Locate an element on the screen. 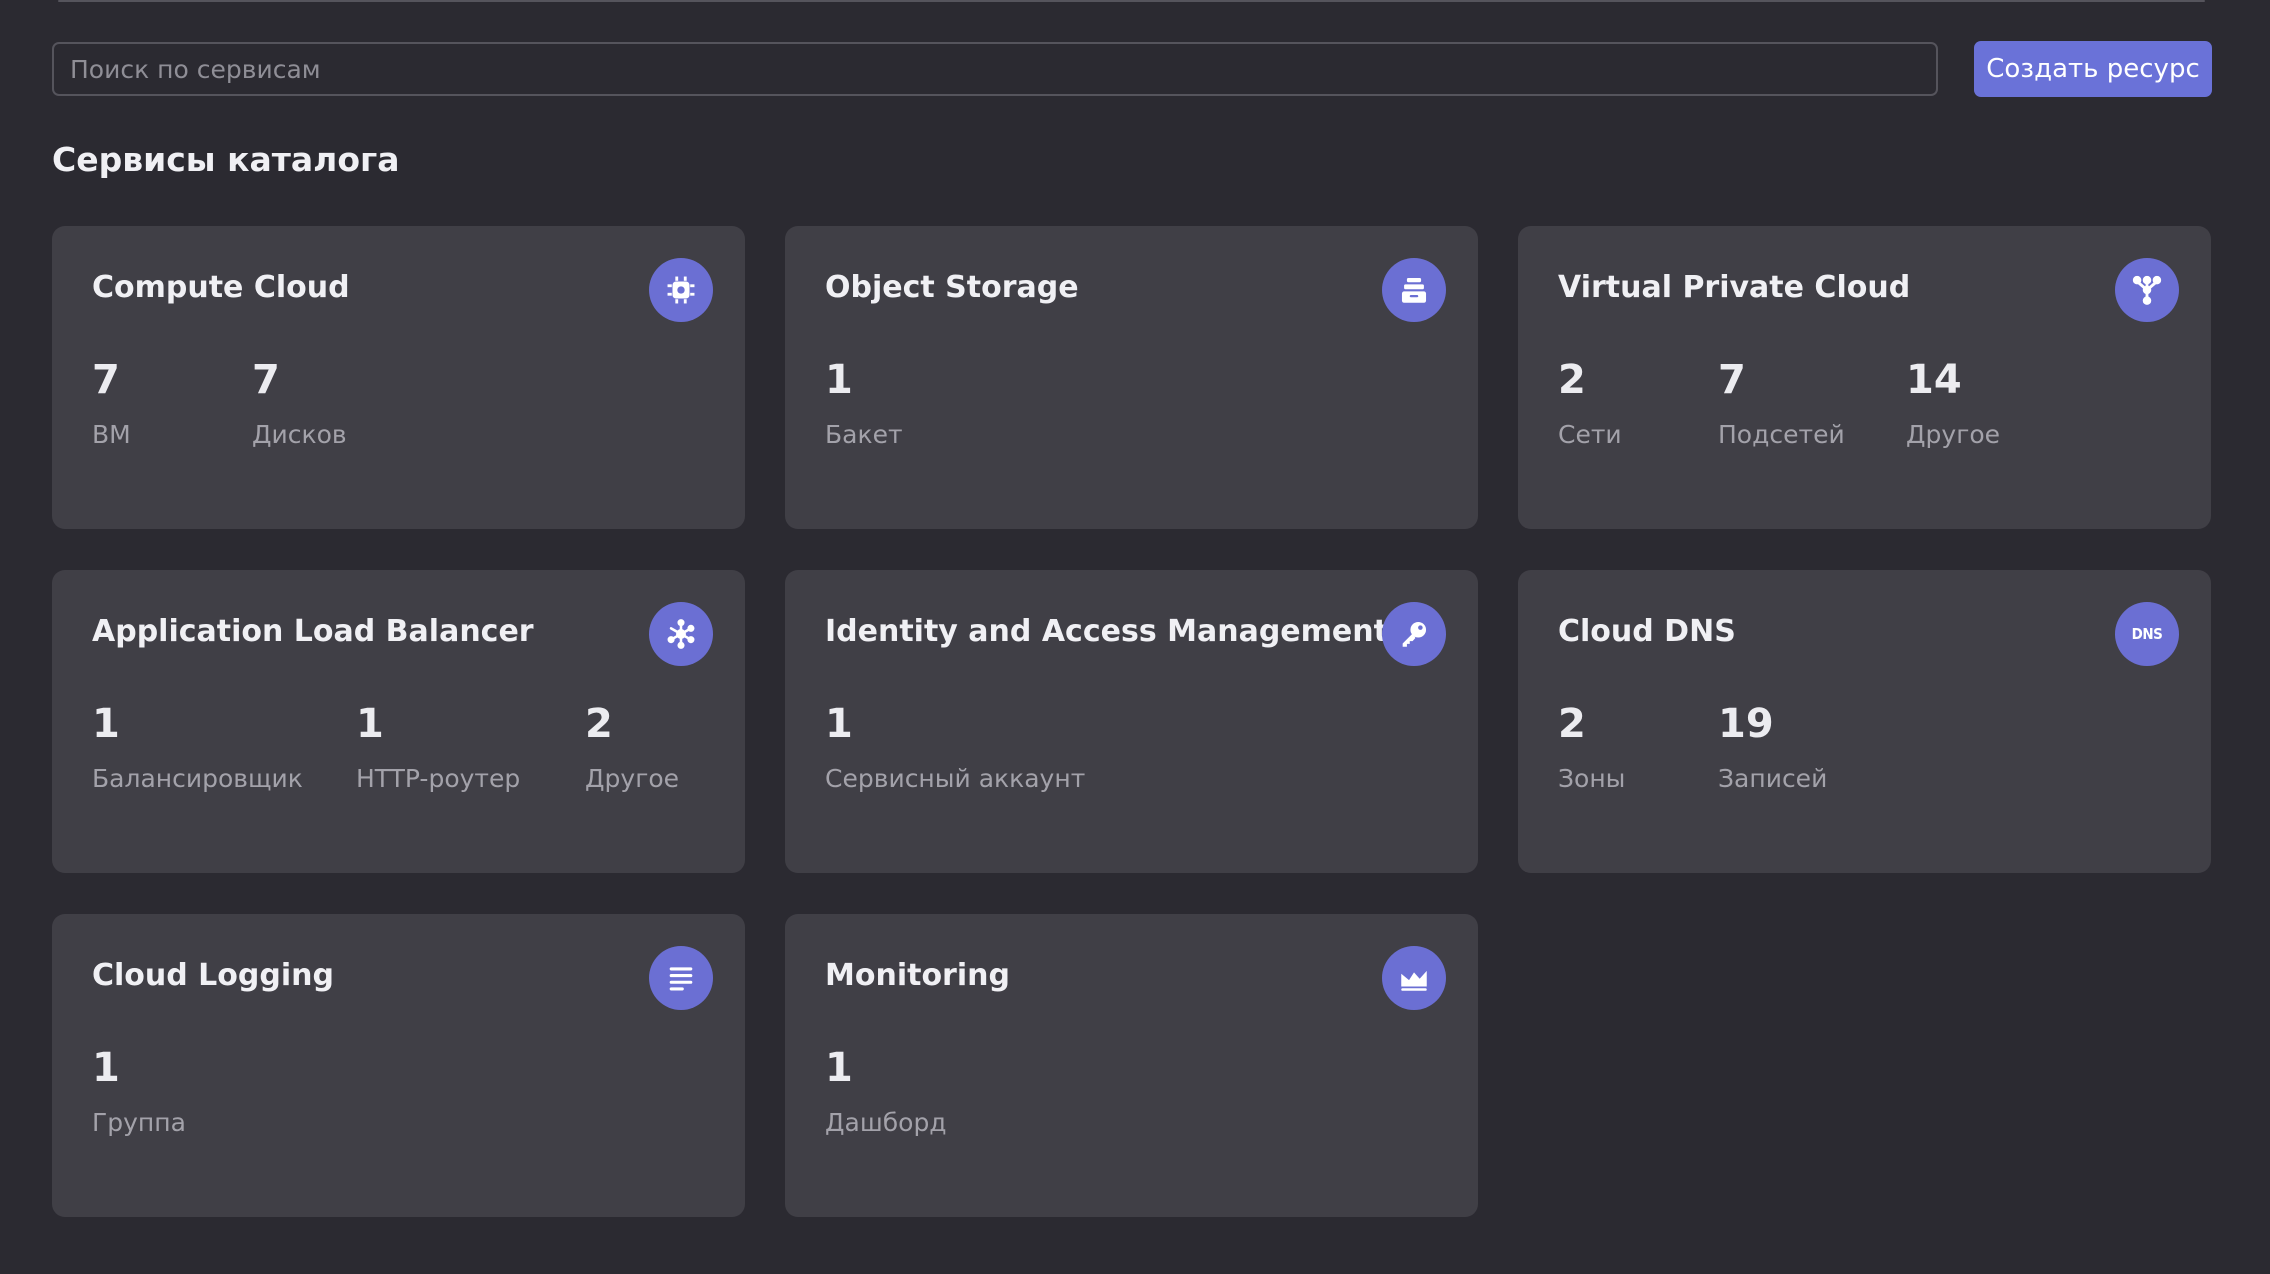  service-card-object-storage: Object Storage 1 Бакет is located at coordinates (1131, 377).